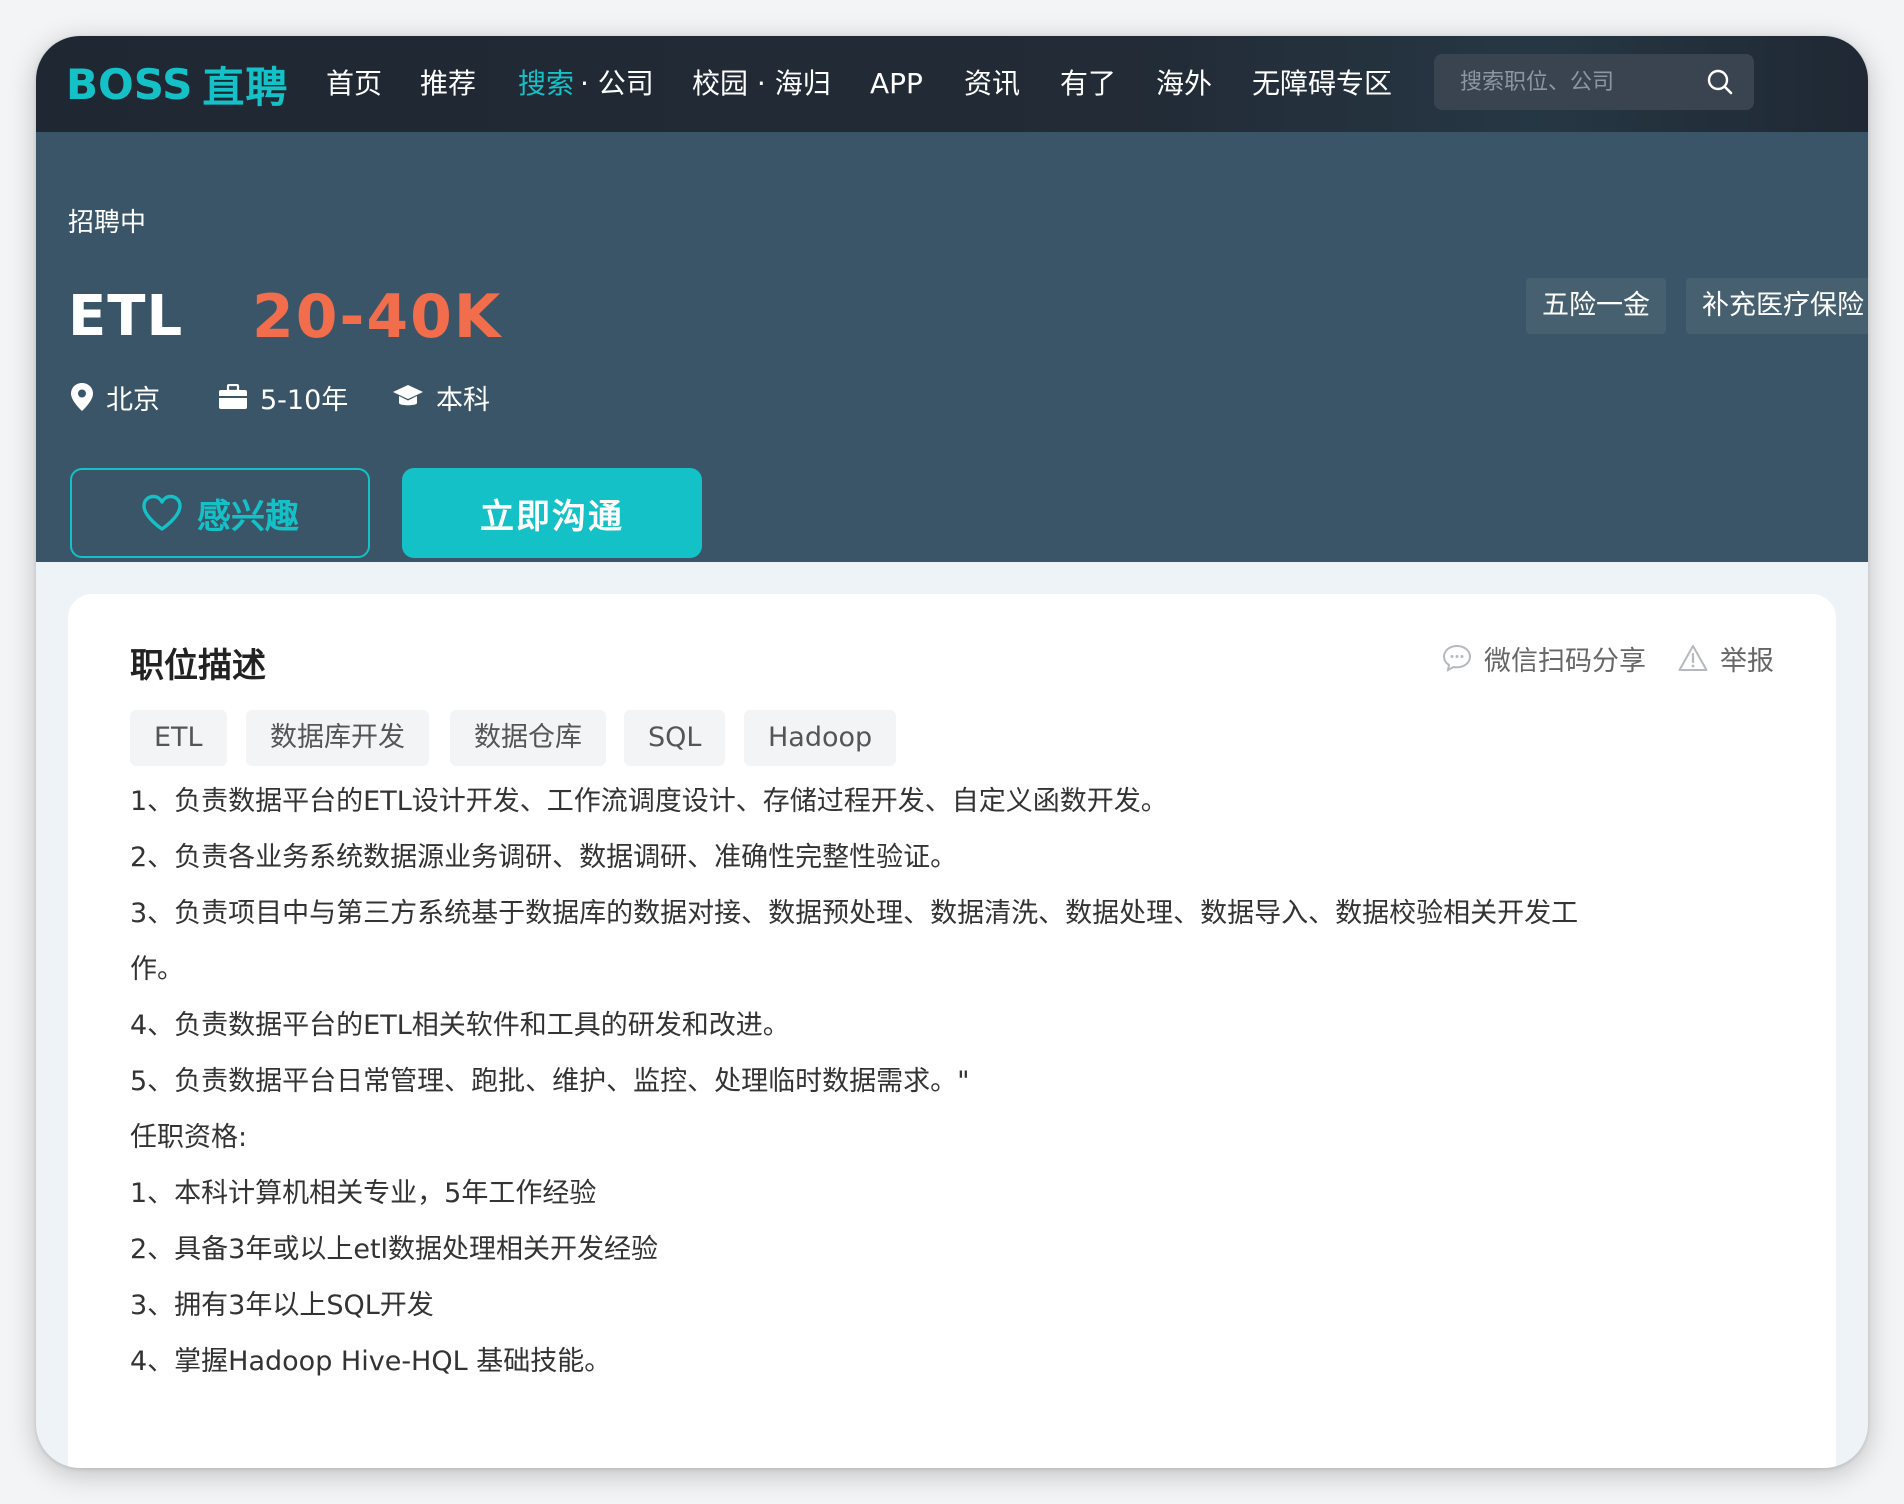 The image size is (1904, 1504). I want to click on skill-tag: ETL, so click(178, 738).